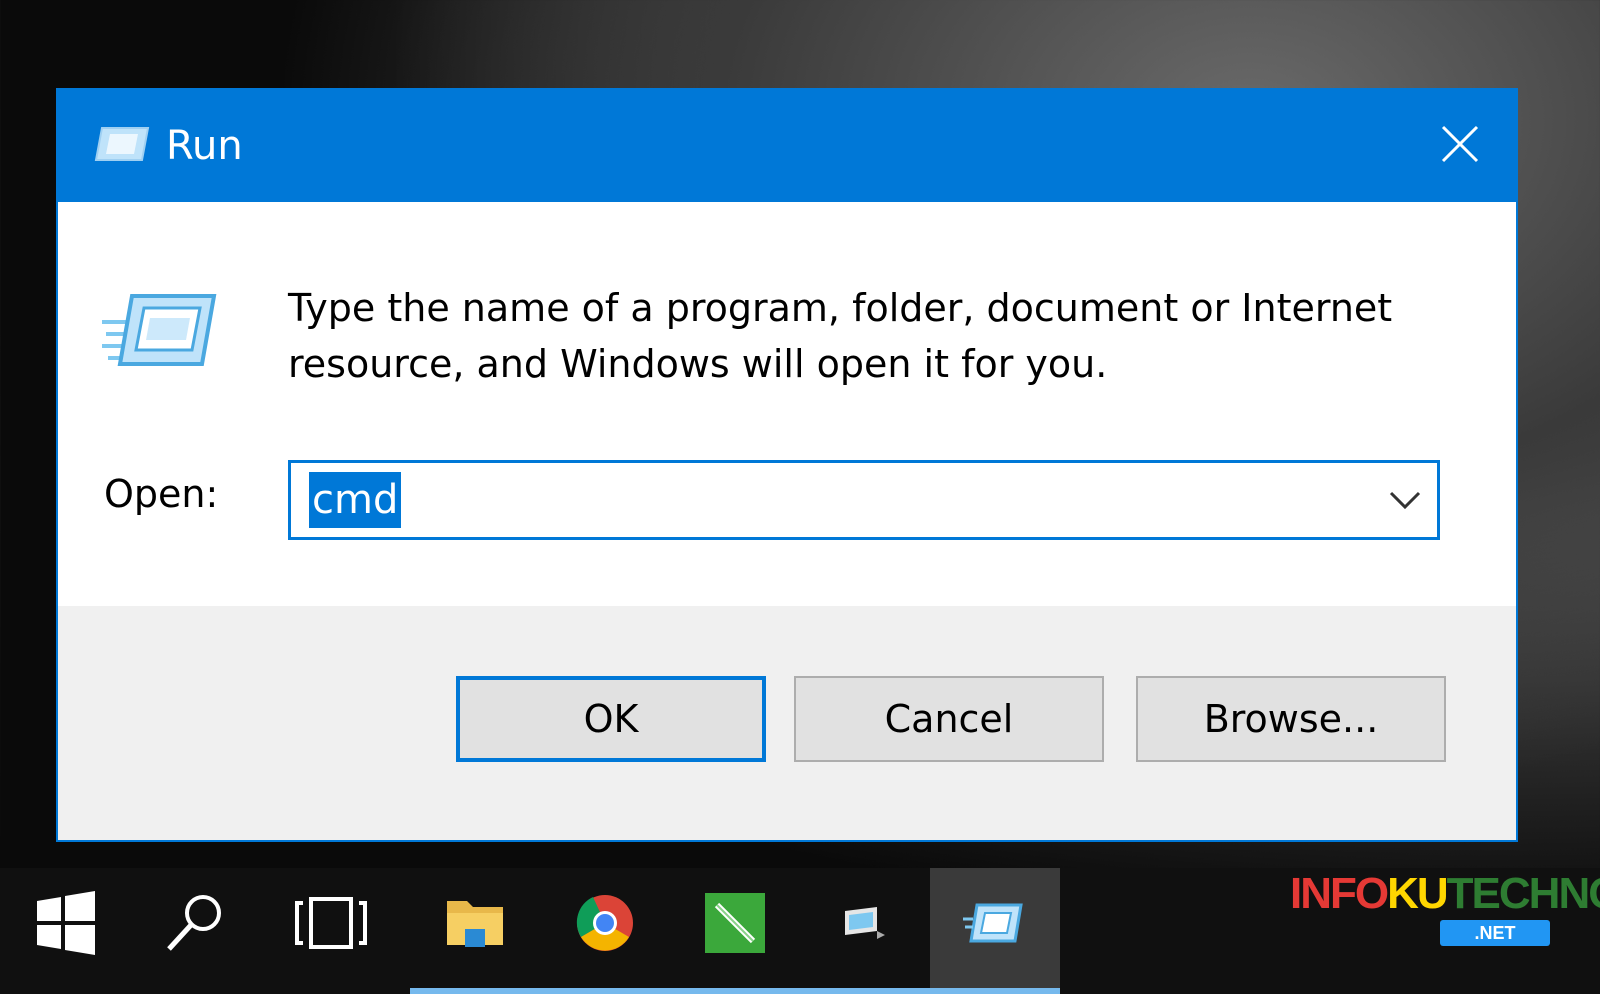 The width and height of the screenshot is (1600, 994). I want to click on taskbar-run, so click(995, 931).